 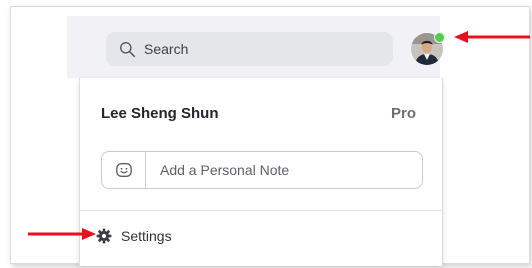 What do you see at coordinates (404, 113) in the screenshot?
I see `plan-badge: Pro` at bounding box center [404, 113].